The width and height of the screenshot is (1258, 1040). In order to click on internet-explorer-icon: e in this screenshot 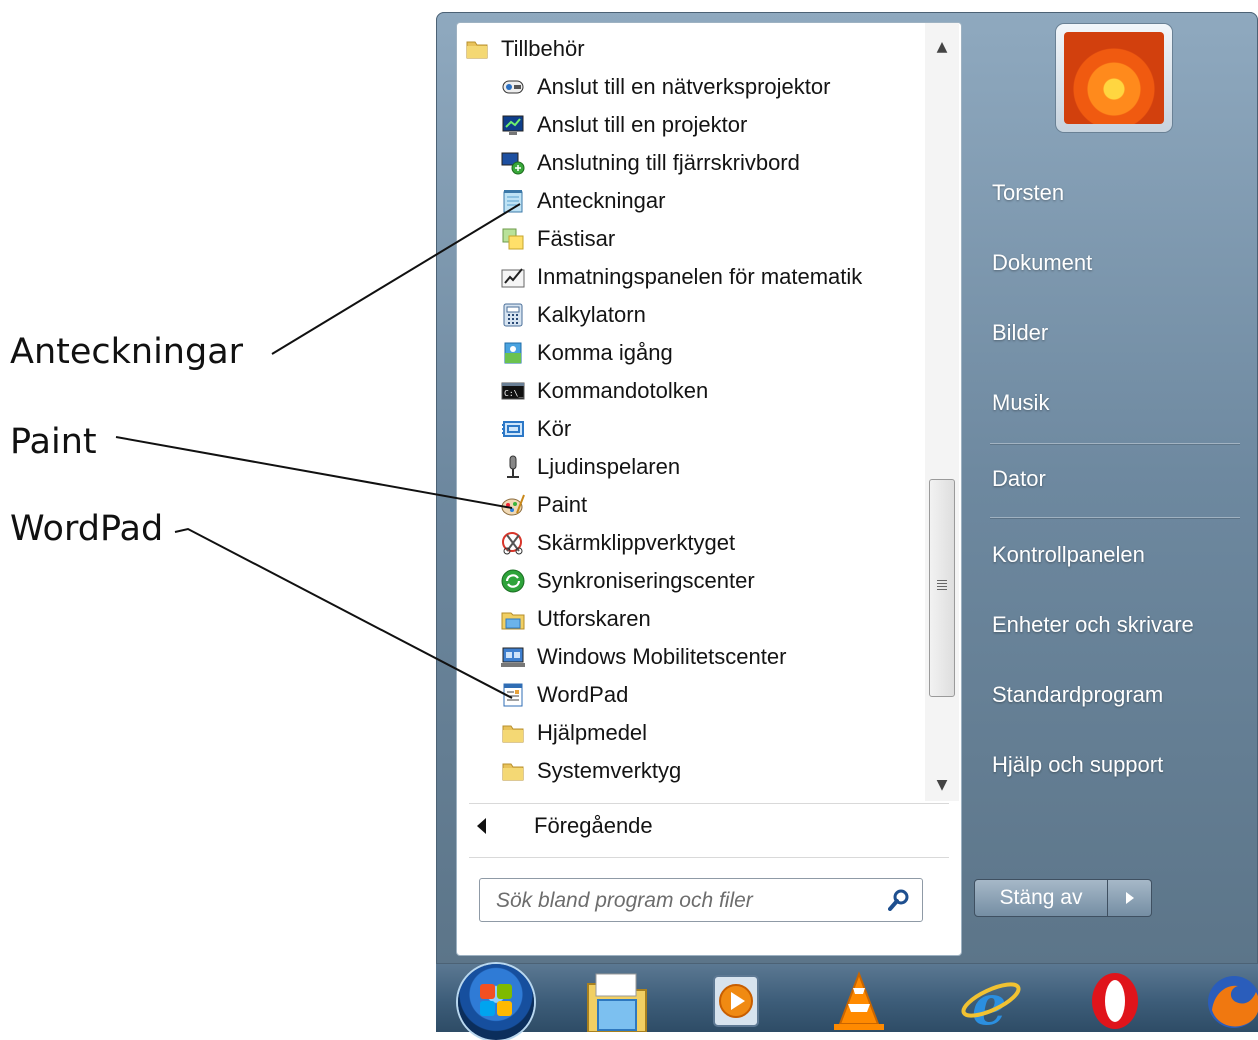, I will do `click(991, 1001)`.